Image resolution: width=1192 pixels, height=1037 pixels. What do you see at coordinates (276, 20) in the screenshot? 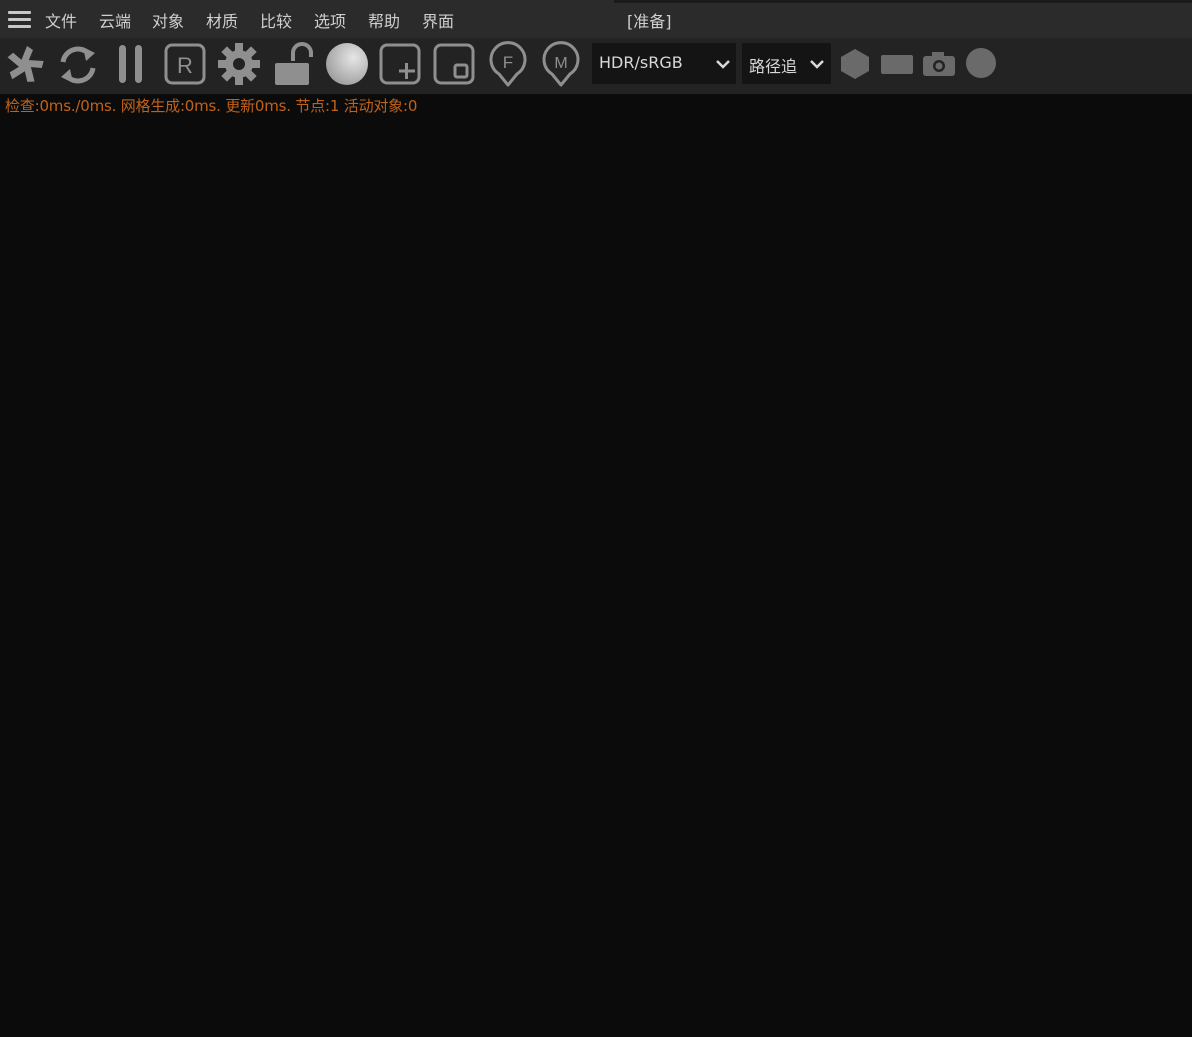
I see `menu-compare: 比较` at bounding box center [276, 20].